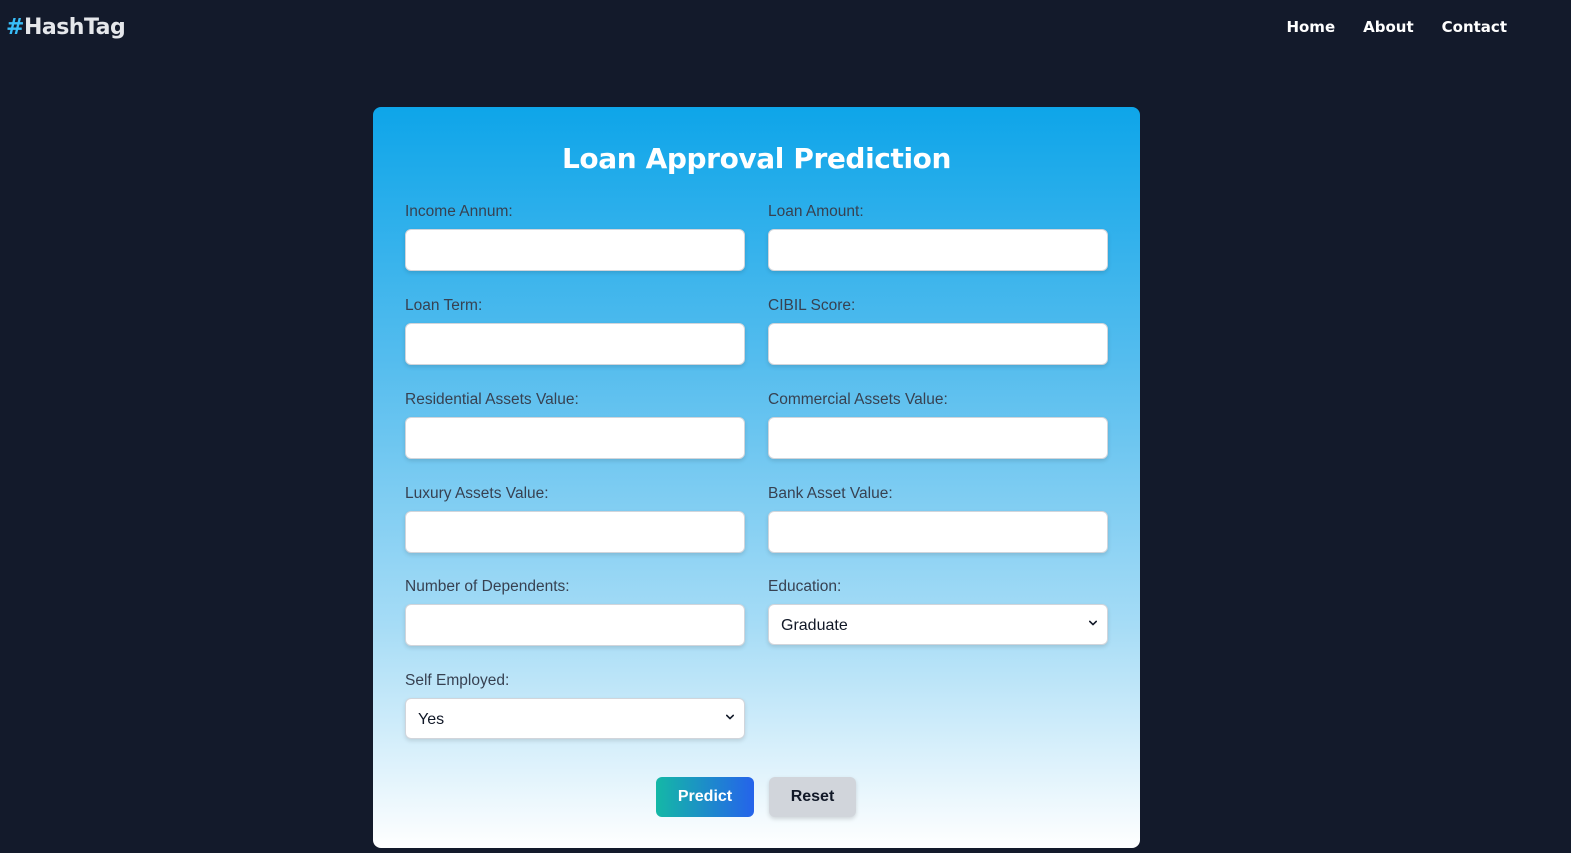  I want to click on nav-links: Home About Contact, so click(1396, 27).